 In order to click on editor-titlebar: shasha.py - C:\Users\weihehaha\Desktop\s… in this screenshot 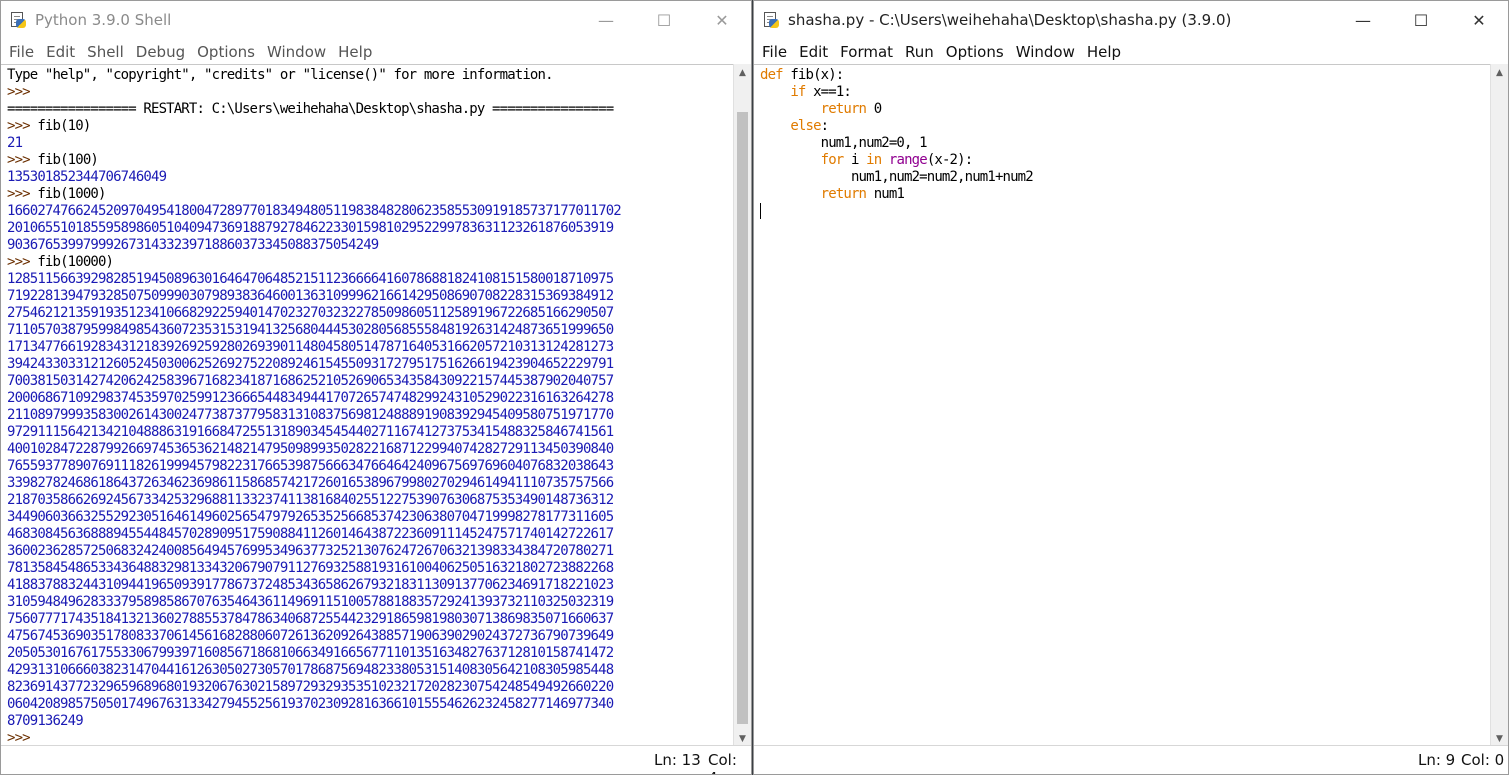, I will do `click(1131, 20)`.